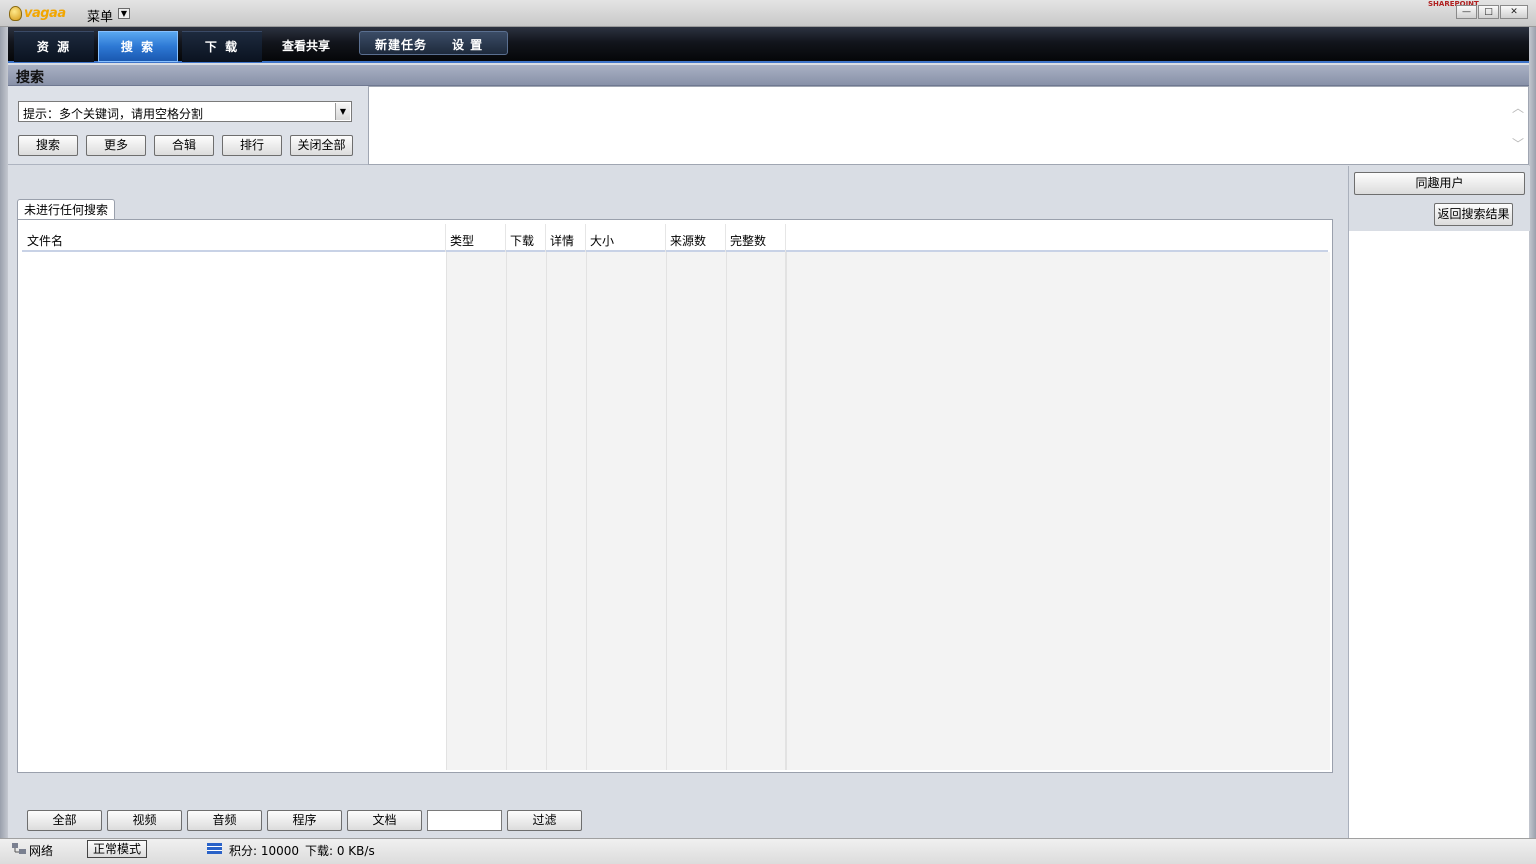 The image size is (1536, 864). Describe the element at coordinates (264, 851) in the screenshot. I see `score-value: 积分: 10000` at that location.